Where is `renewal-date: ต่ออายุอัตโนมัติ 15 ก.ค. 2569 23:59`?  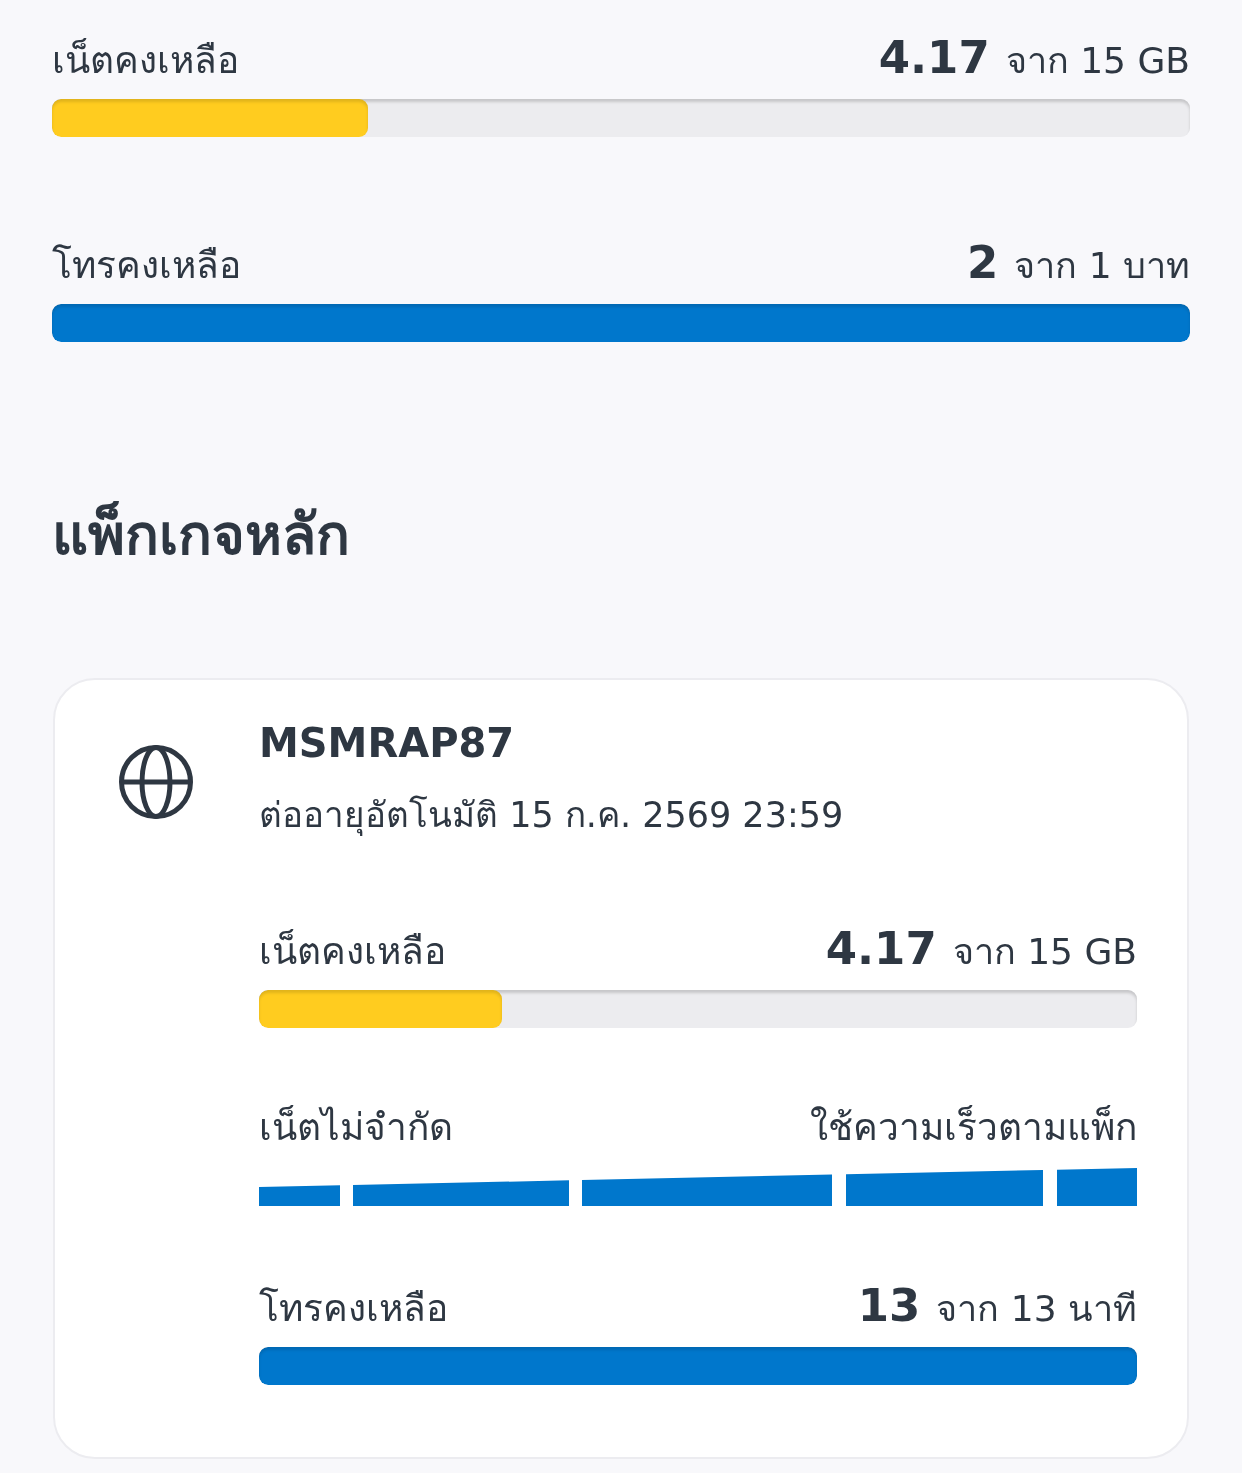
renewal-date: ต่ออายุอัตโนมัติ 15 ก.ค. 2569 23:59 is located at coordinates (552, 816).